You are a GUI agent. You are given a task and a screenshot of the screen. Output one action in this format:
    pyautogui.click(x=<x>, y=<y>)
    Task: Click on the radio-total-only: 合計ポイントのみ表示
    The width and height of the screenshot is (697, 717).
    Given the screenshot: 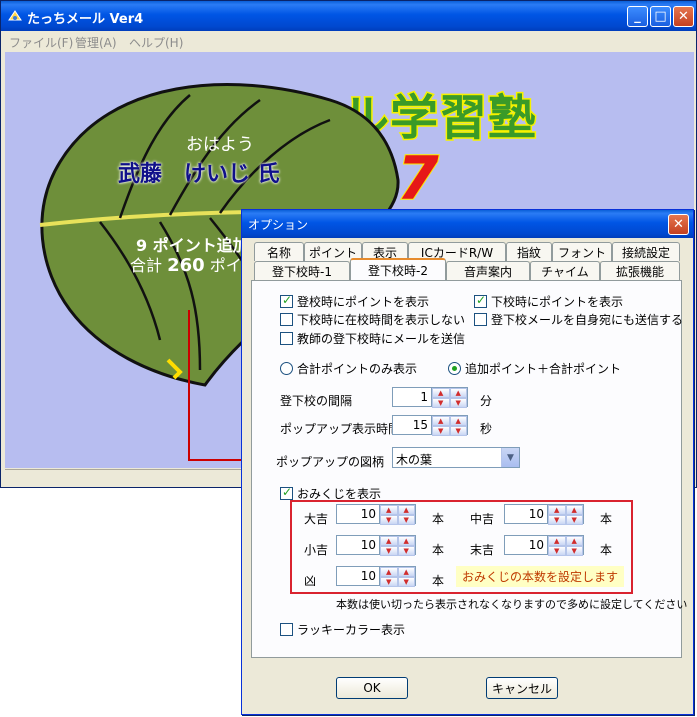 What is the action you would take?
    pyautogui.click(x=348, y=368)
    